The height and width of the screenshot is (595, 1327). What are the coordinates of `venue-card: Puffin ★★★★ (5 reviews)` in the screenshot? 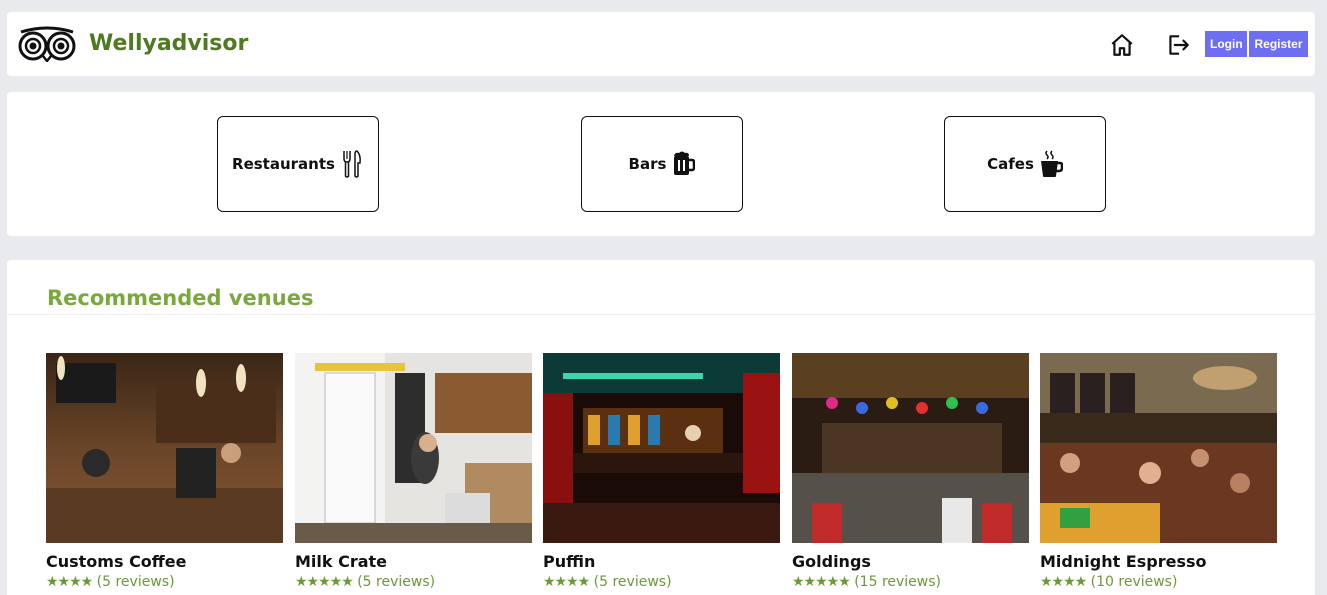 It's located at (661, 471).